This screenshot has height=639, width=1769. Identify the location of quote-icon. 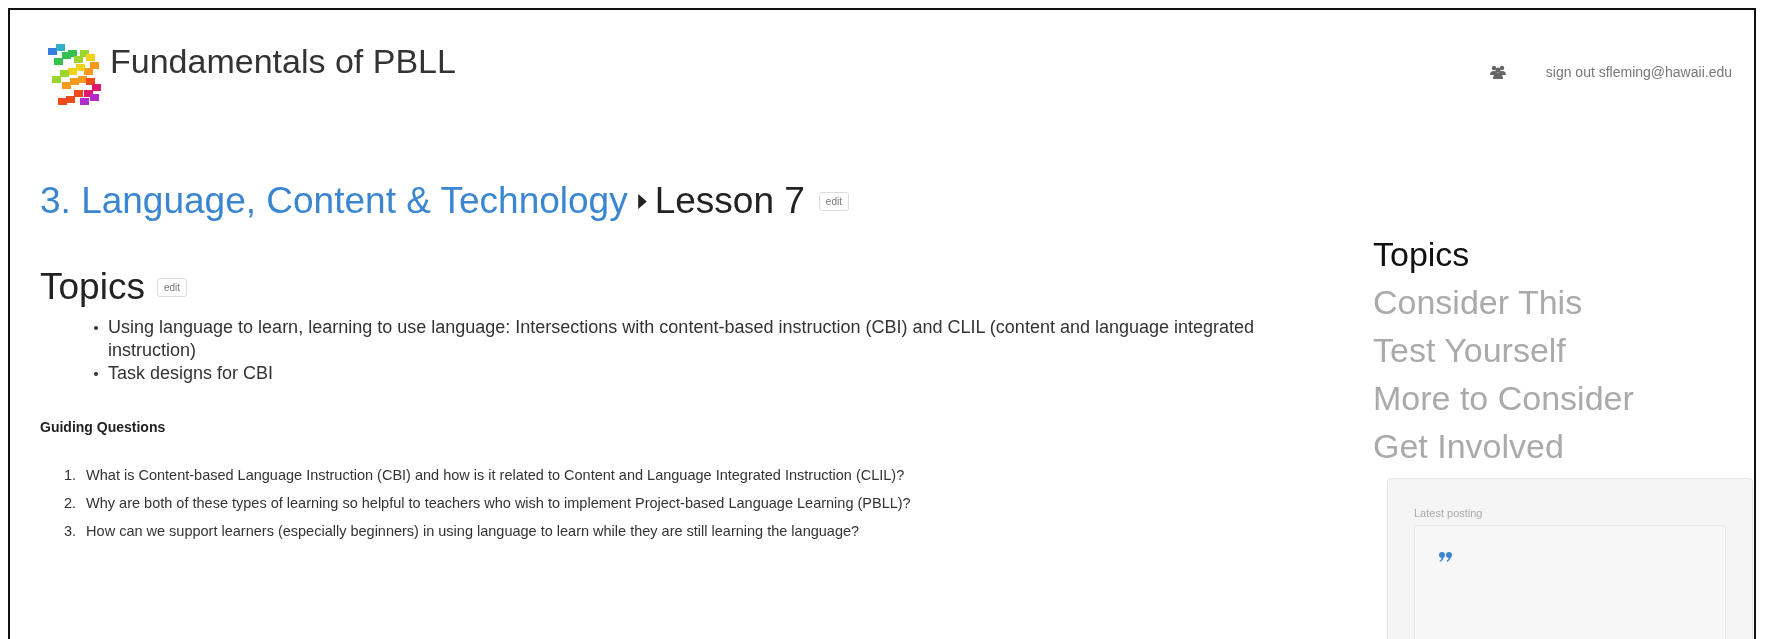
(1446, 557).